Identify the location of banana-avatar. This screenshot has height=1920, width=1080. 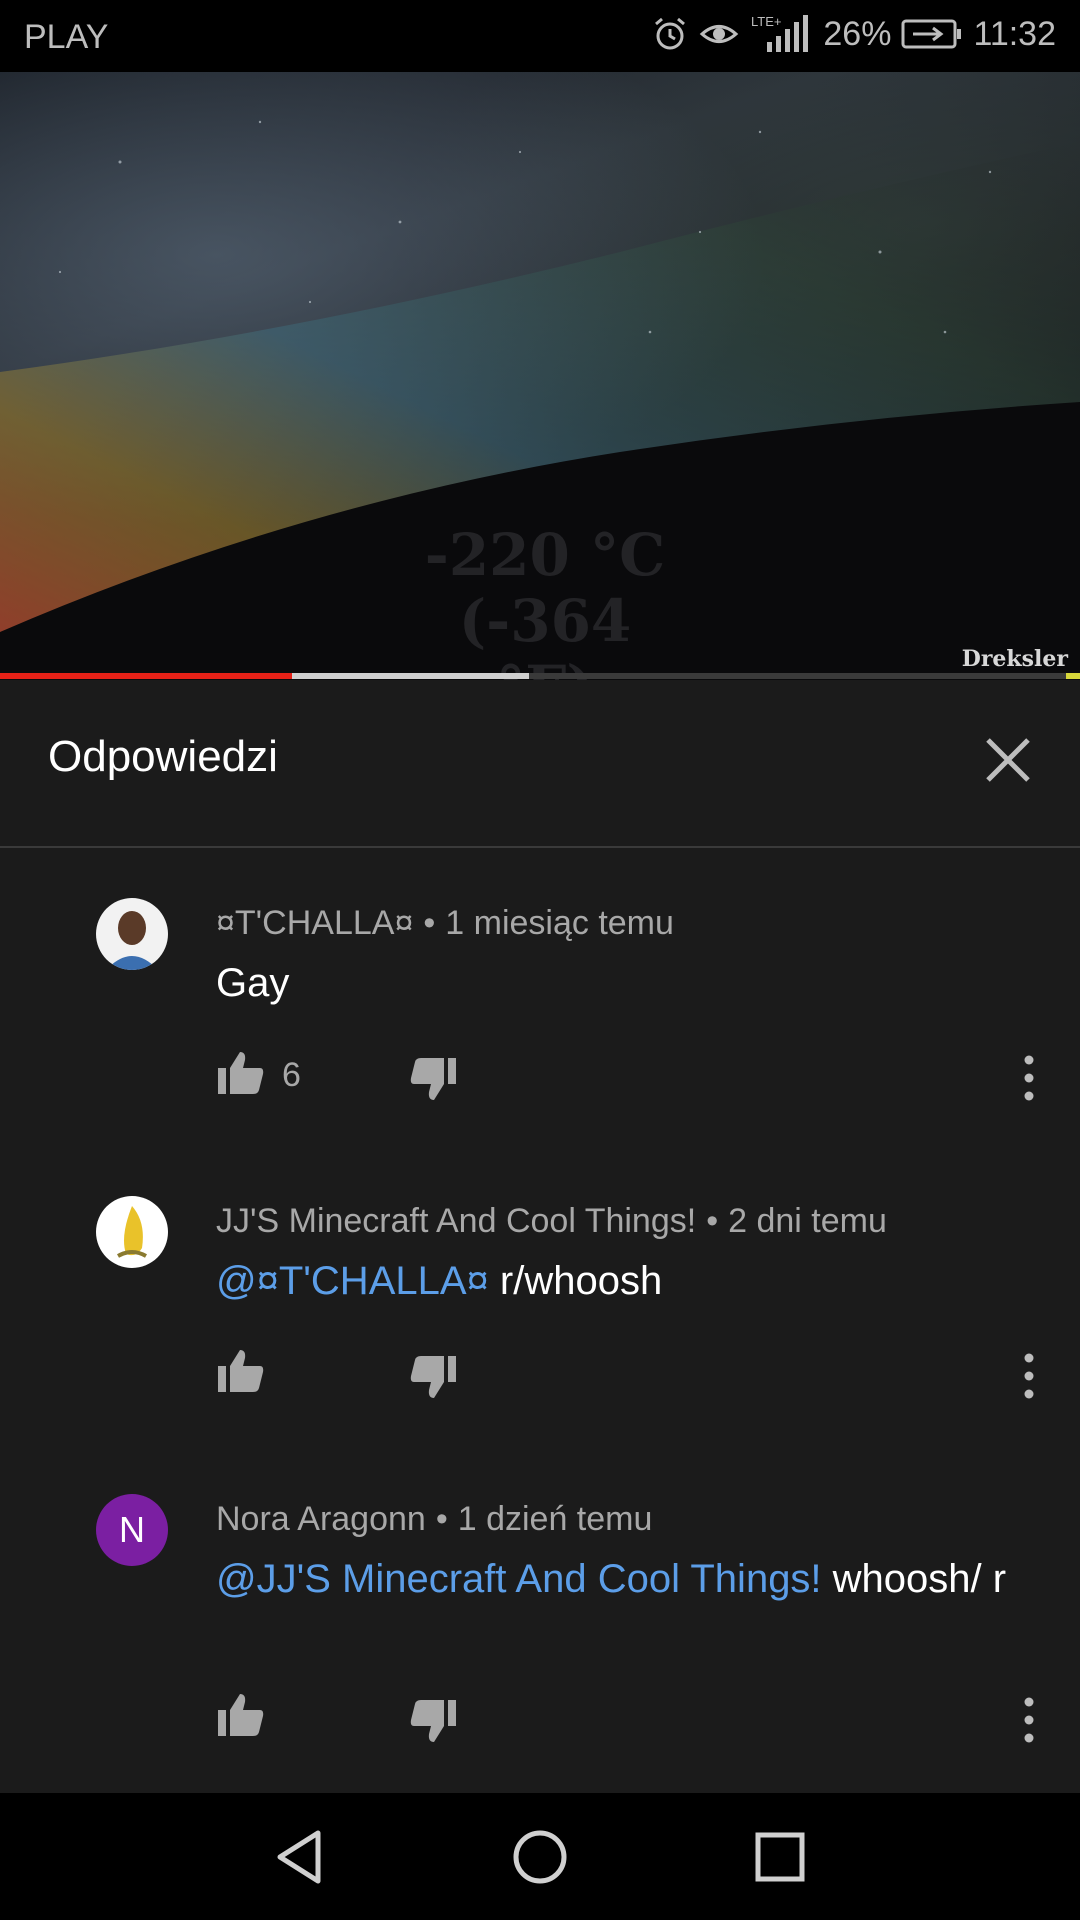
(132, 1232).